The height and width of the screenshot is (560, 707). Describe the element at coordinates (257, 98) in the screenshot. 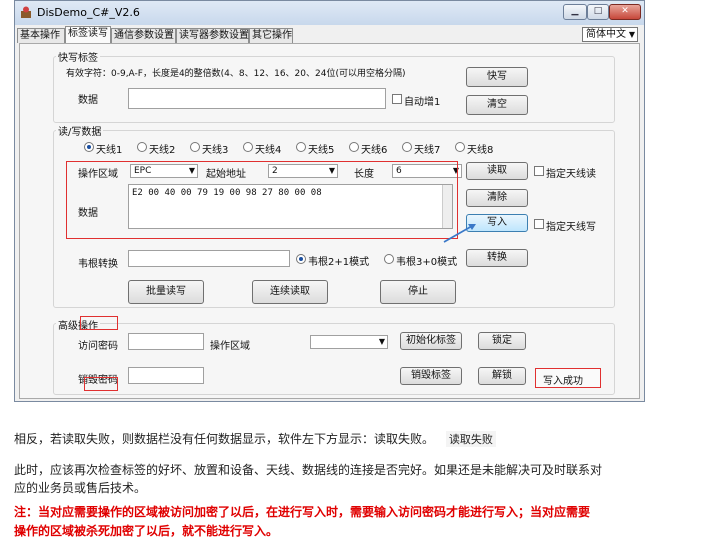

I see `quick-data-input` at that location.